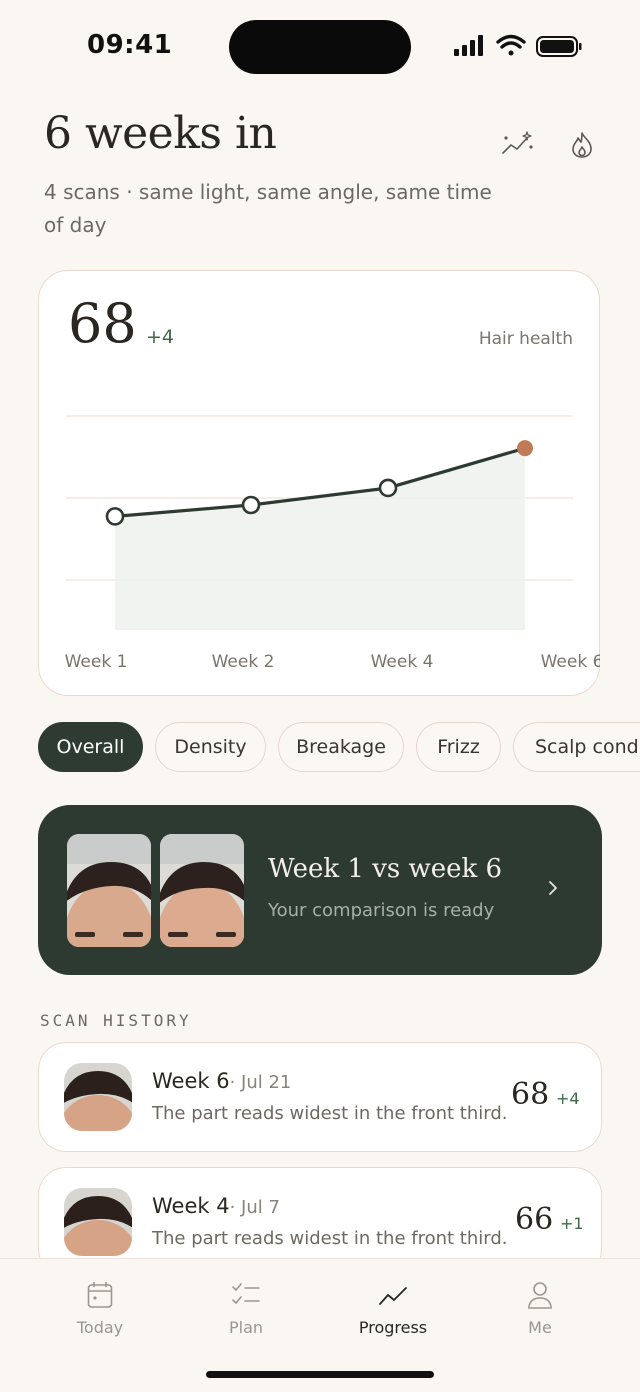  I want to click on dynamic-island, so click(320, 47).